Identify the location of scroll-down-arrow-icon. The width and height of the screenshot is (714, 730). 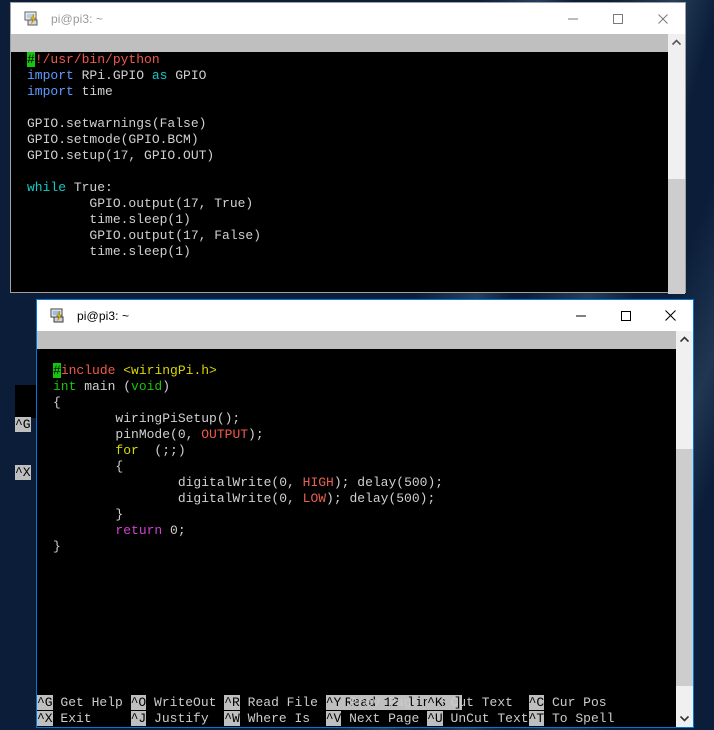
(684, 718).